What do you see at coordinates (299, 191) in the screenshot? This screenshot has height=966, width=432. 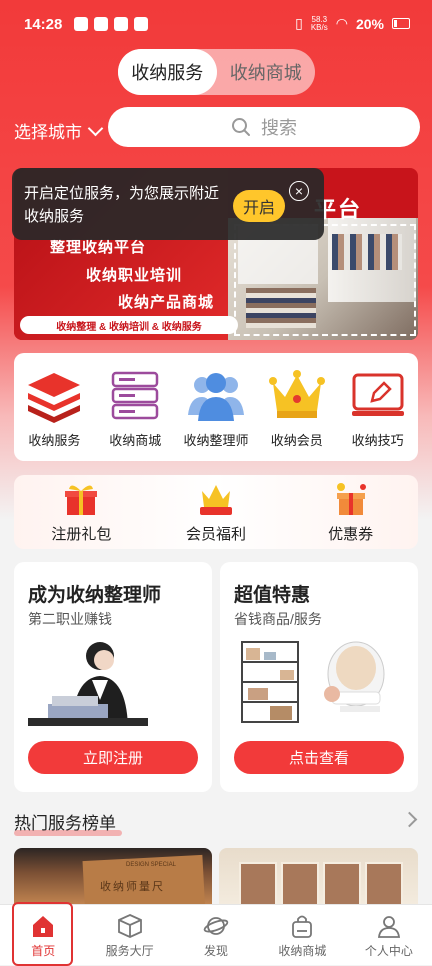 I see `close-icon: ×` at bounding box center [299, 191].